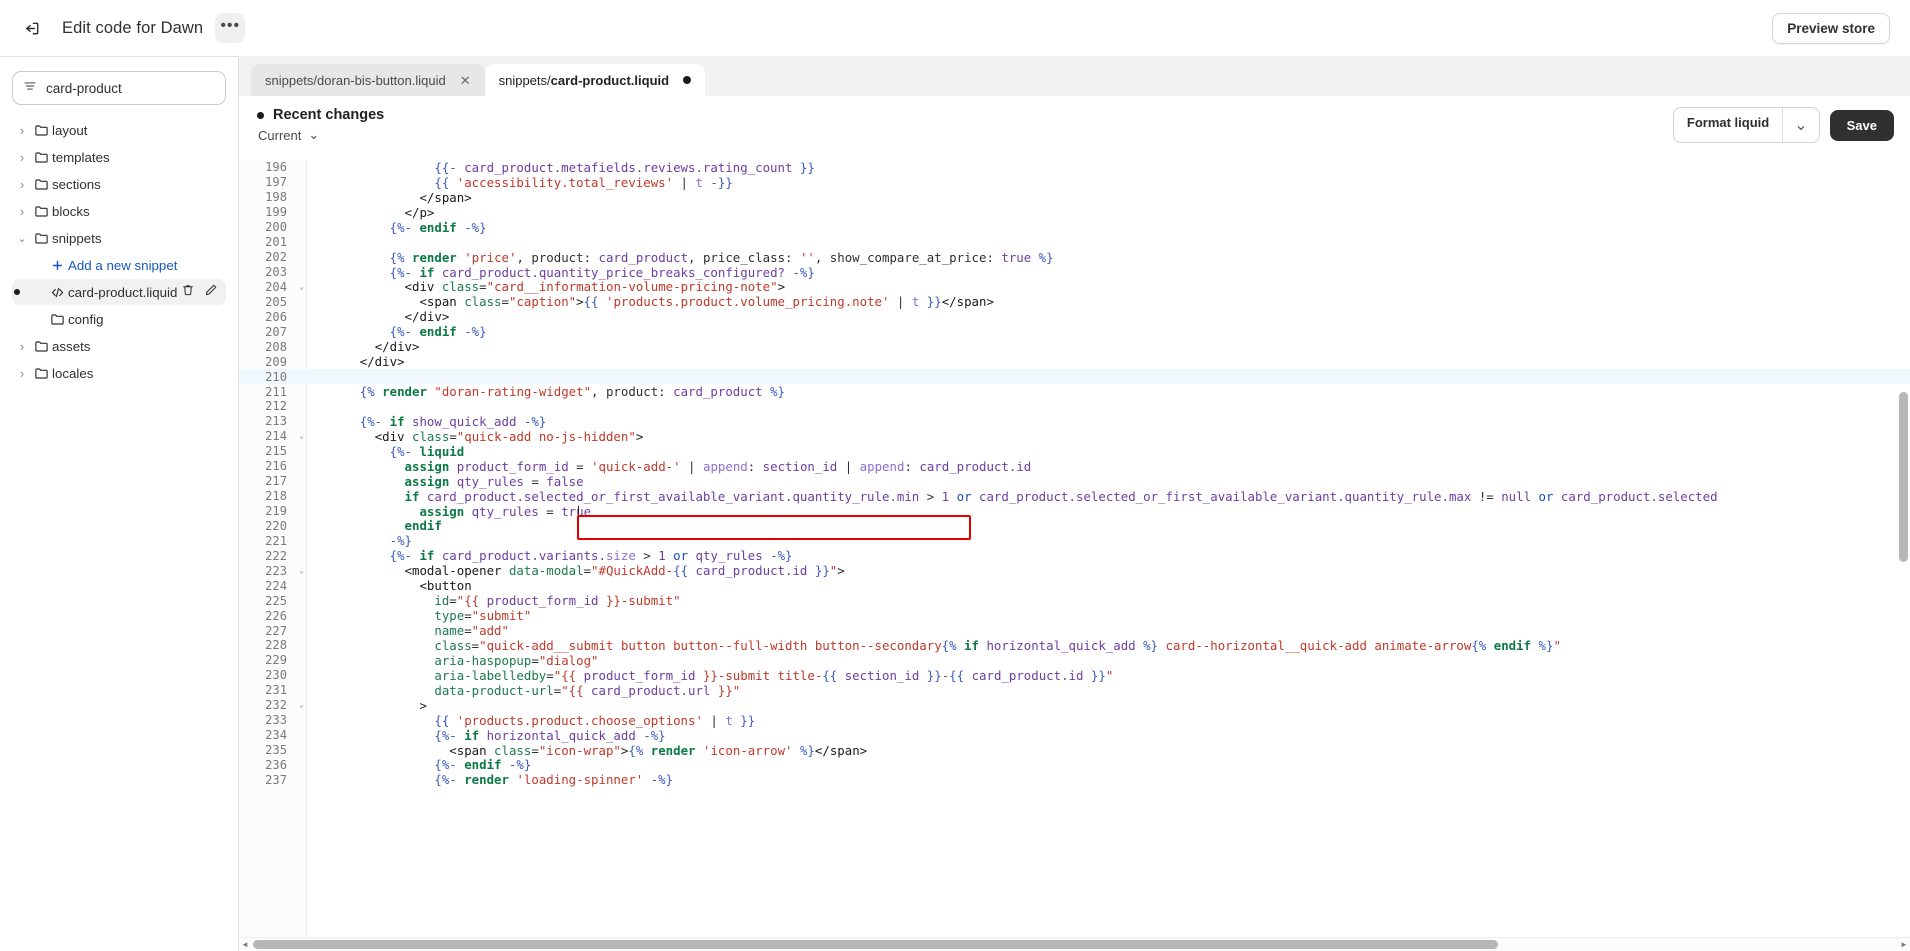 Image resolution: width=1910 pixels, height=951 pixels. What do you see at coordinates (438, 332) in the screenshot?
I see `code-line-text: {%- endif -%}` at bounding box center [438, 332].